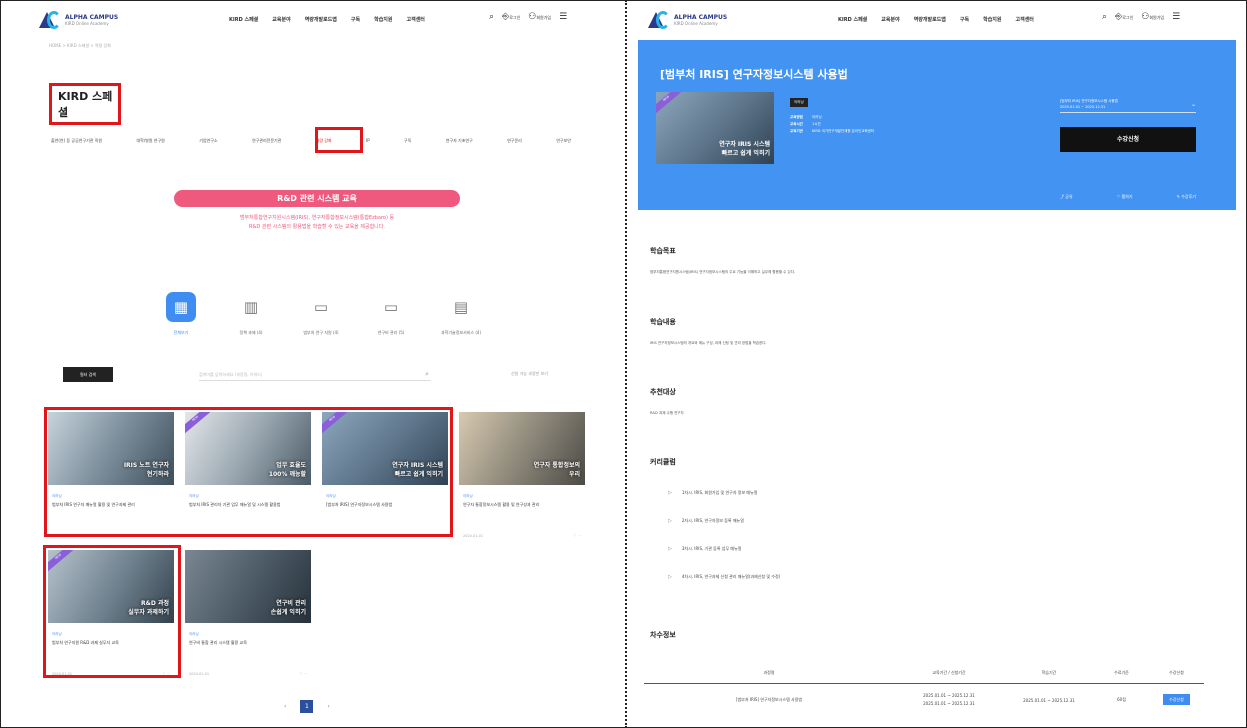 The width and height of the screenshot is (1247, 728). I want to click on tab-item: 연구윤리, so click(514, 141).